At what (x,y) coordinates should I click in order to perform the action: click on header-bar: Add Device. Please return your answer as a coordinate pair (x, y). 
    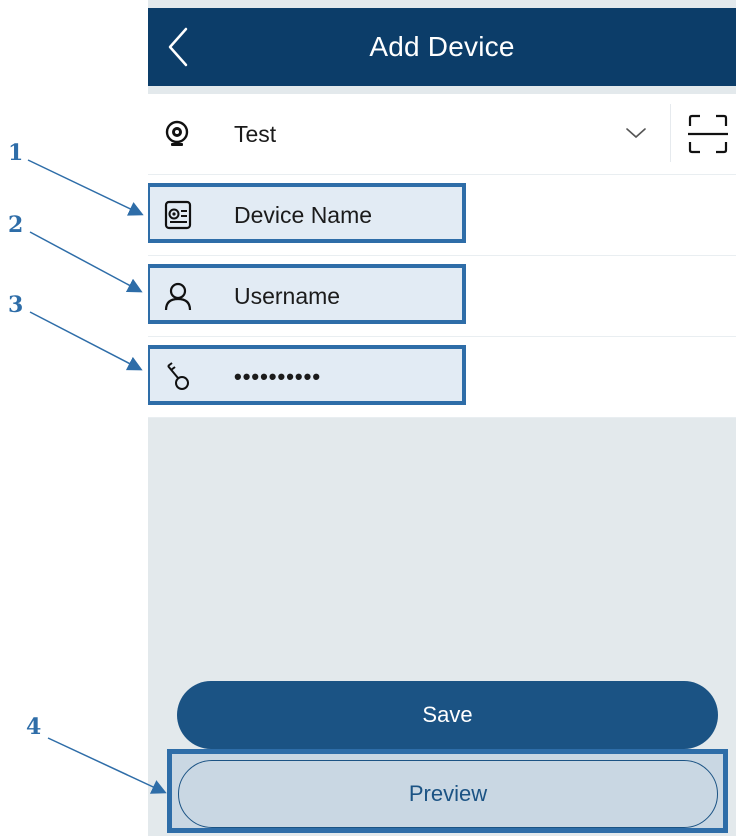
    Looking at the image, I should click on (442, 47).